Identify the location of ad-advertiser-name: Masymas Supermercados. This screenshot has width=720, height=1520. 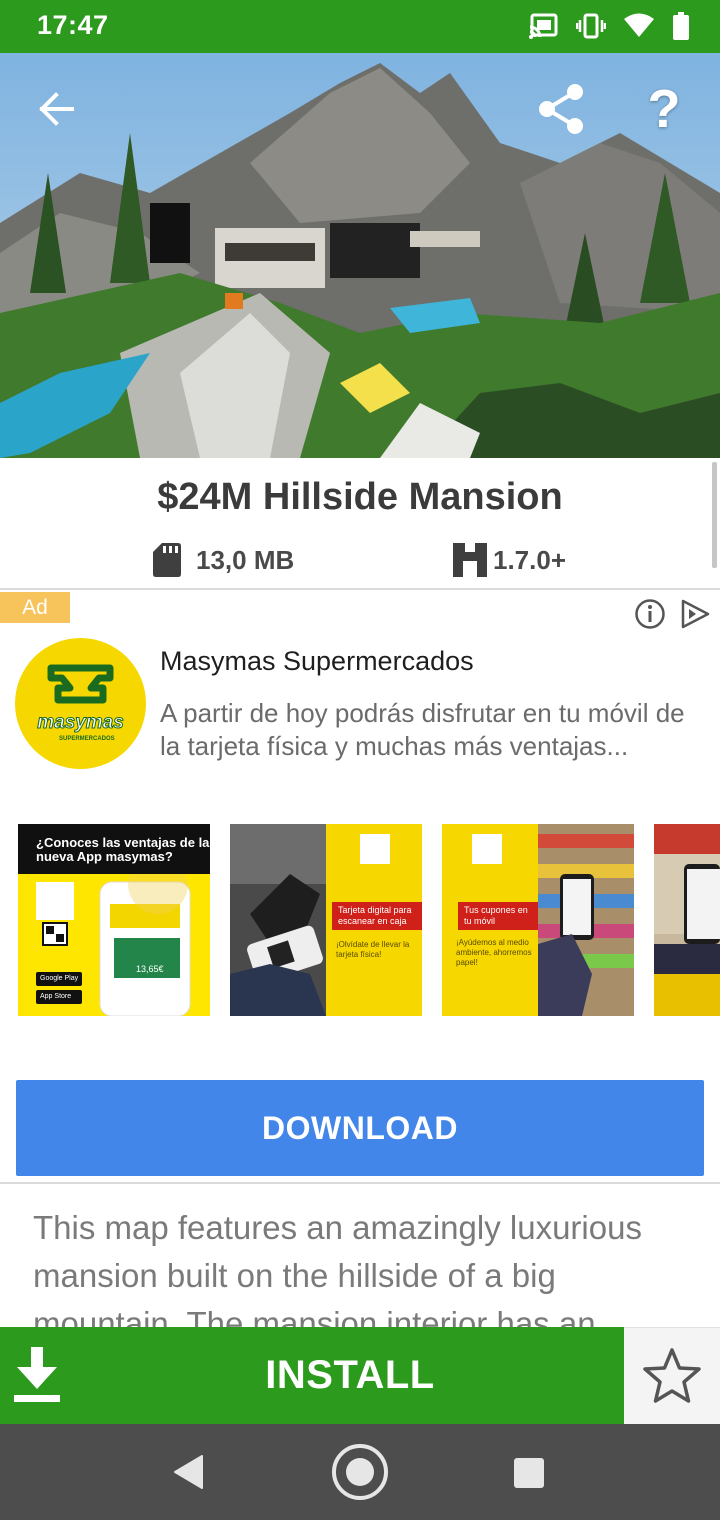
(317, 661).